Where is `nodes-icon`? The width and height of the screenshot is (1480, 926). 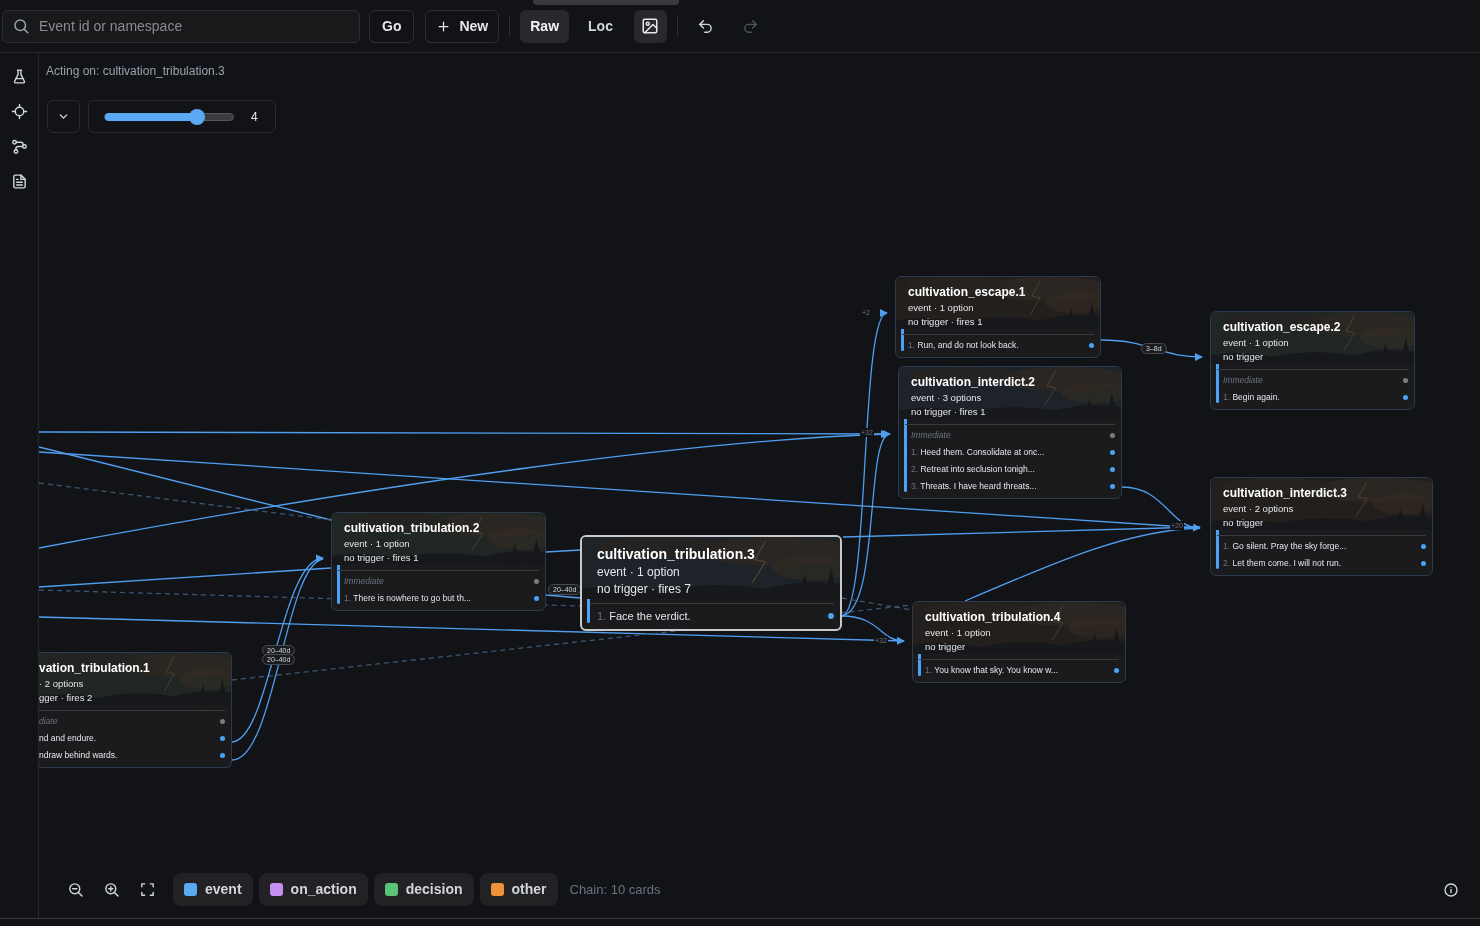 nodes-icon is located at coordinates (19, 146).